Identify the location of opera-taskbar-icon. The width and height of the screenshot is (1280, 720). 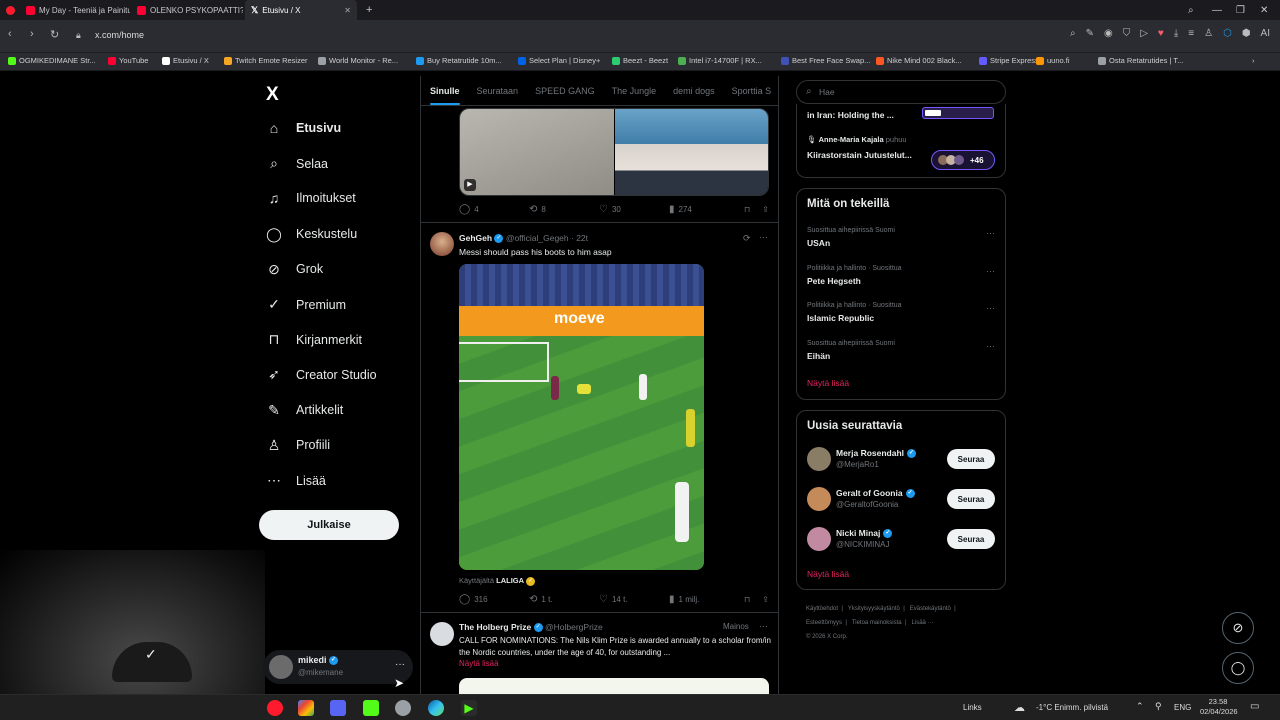
(275, 708).